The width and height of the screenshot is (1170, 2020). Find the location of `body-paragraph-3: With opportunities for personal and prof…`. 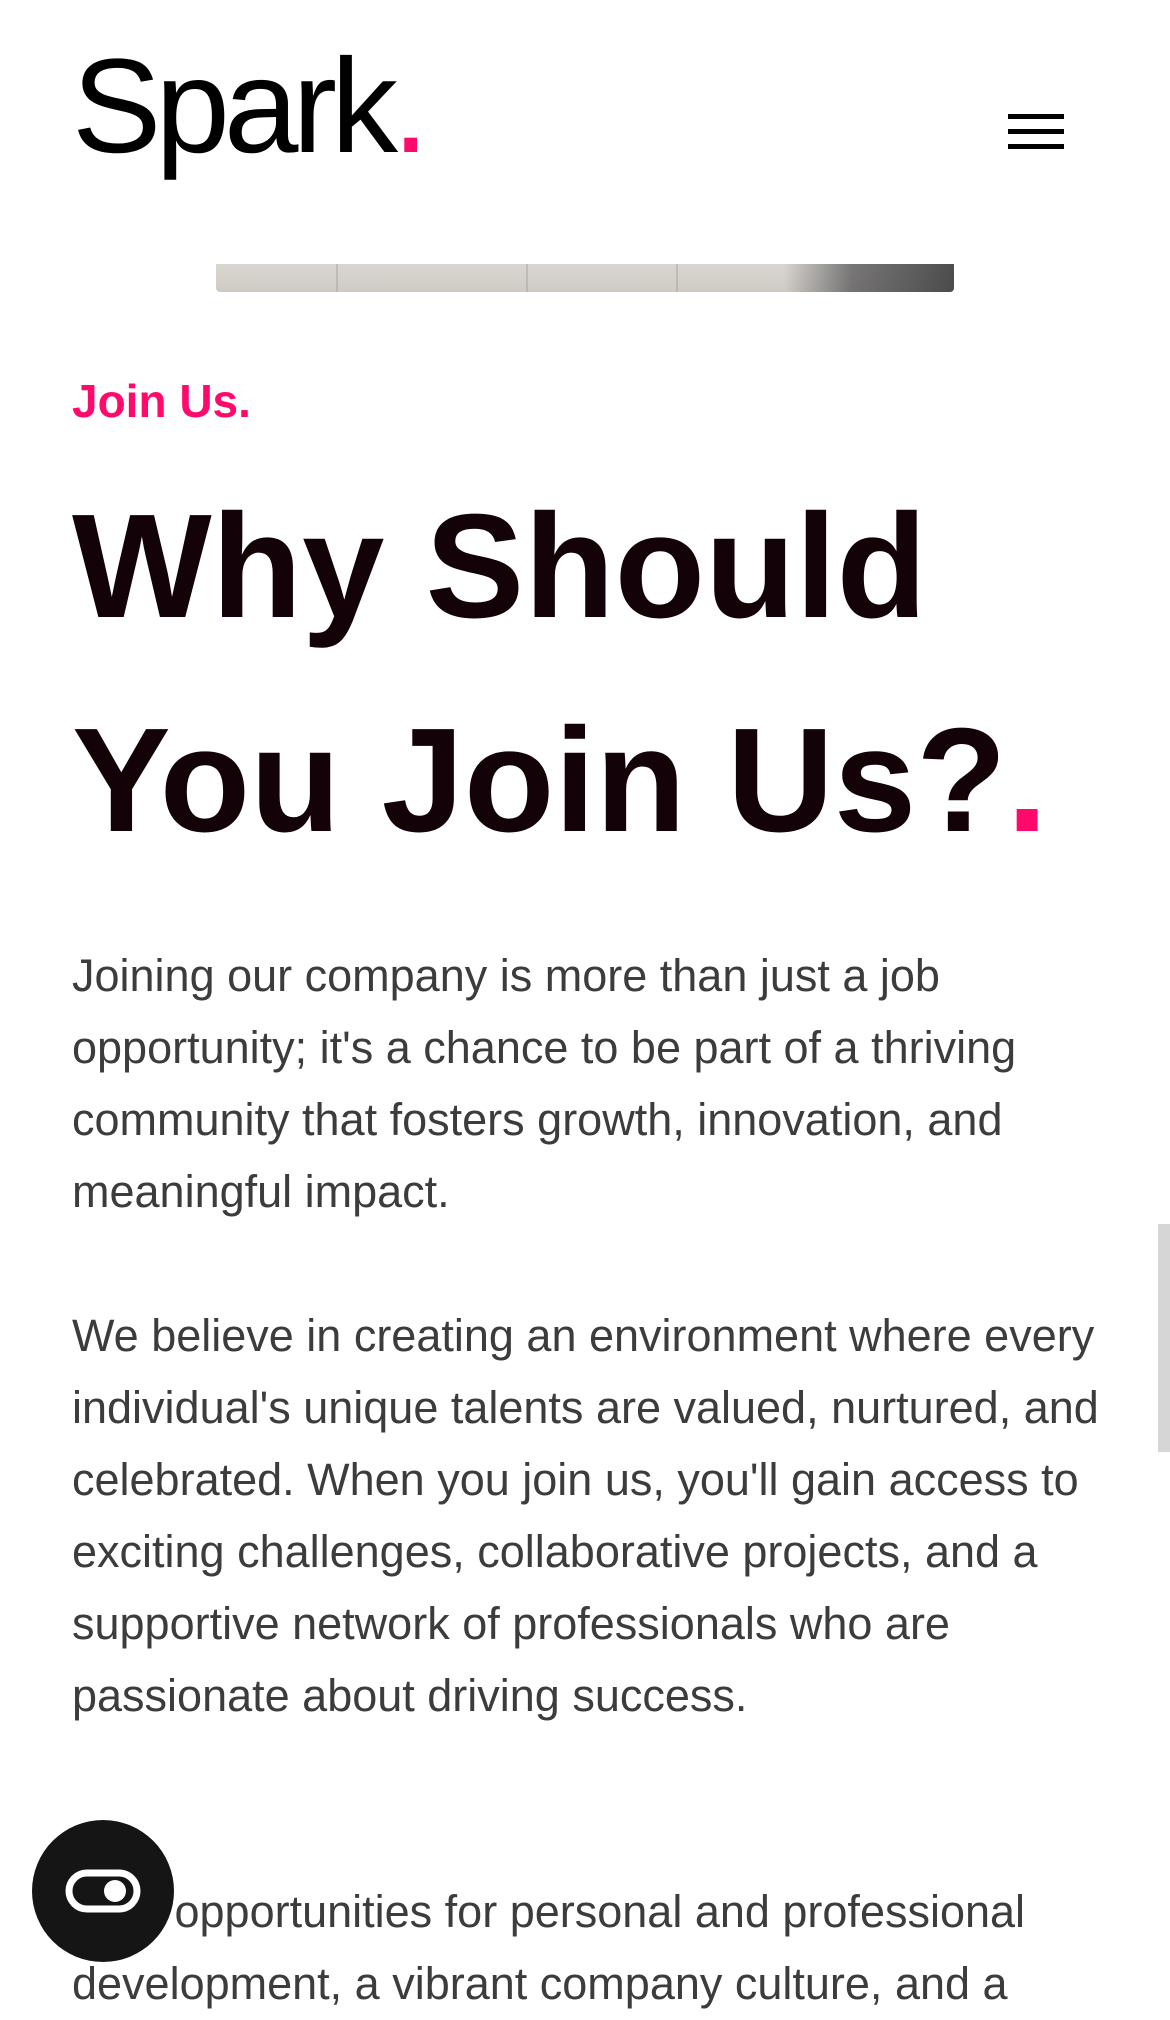

body-paragraph-3: With opportunities for personal and prof… is located at coordinates (549, 1947).